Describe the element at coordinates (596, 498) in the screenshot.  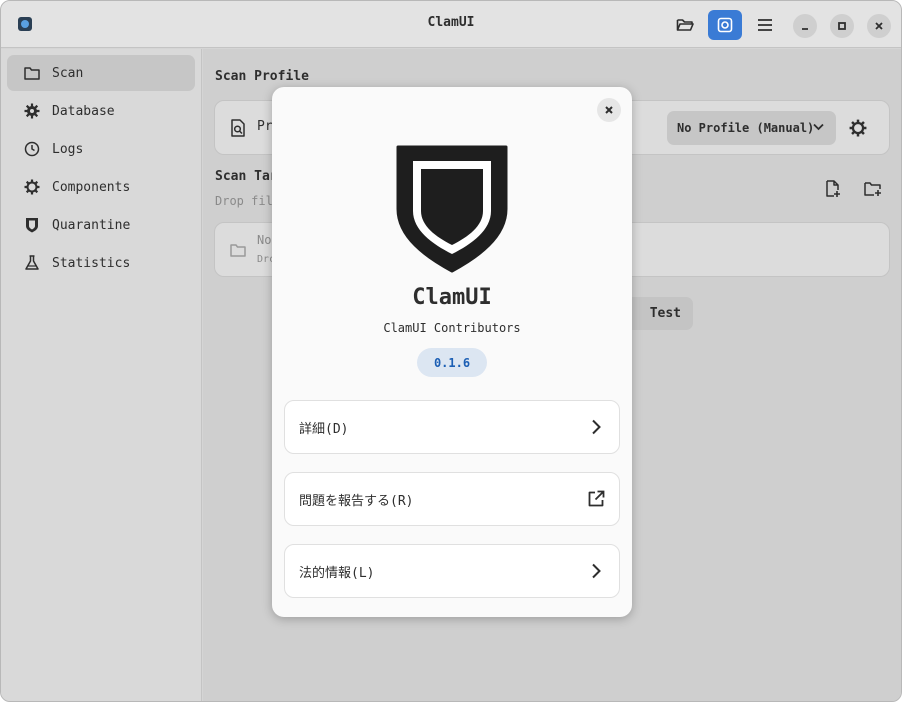
I see `external-link-icon` at that location.